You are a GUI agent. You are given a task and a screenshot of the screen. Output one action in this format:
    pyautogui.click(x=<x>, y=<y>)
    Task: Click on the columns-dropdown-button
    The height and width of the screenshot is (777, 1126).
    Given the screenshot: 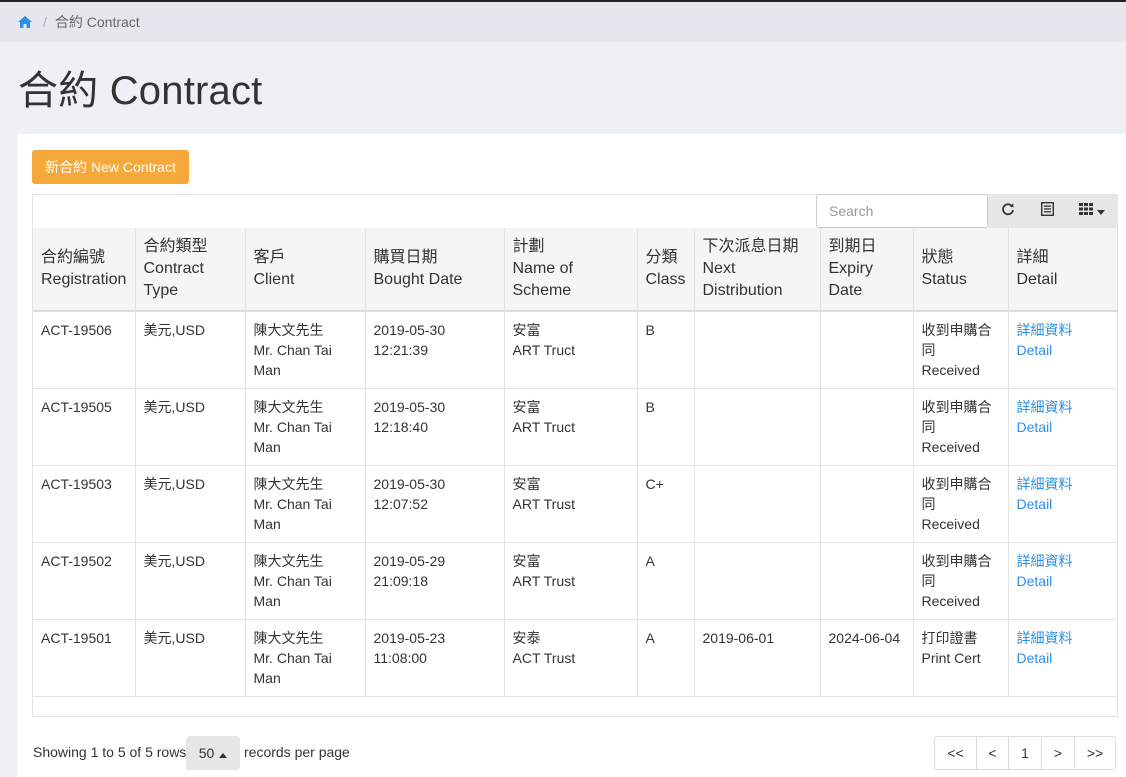 What is the action you would take?
    pyautogui.click(x=1092, y=211)
    